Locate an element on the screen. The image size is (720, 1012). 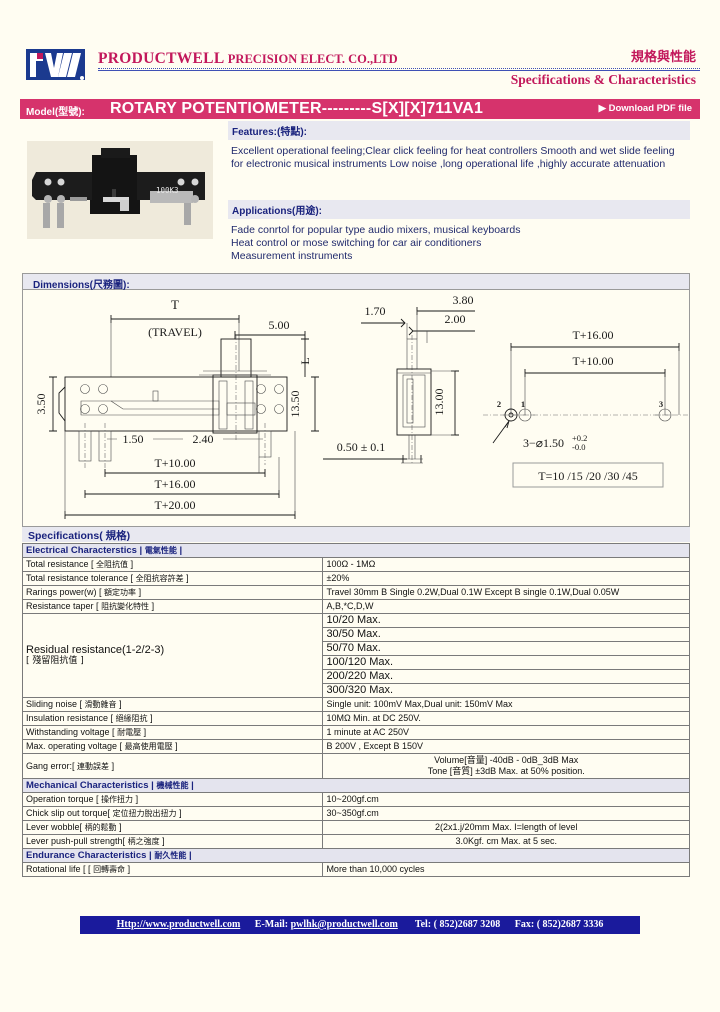
row-label-gang-error: Gang error:[ 連動誤差 ] is located at coordinates (172, 766).